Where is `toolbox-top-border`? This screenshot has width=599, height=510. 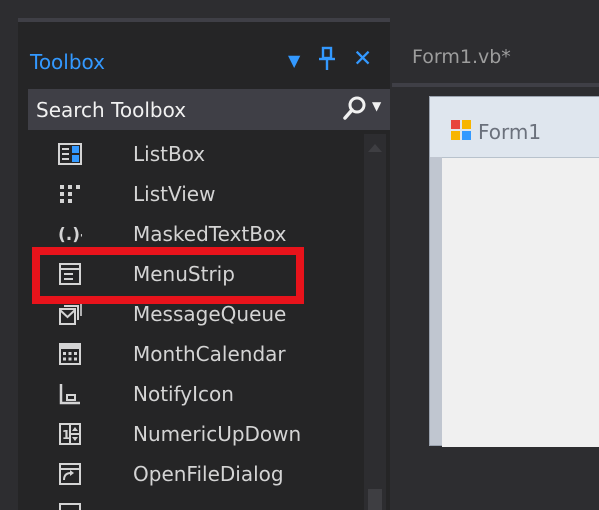
toolbox-top-border is located at coordinates (204, 20).